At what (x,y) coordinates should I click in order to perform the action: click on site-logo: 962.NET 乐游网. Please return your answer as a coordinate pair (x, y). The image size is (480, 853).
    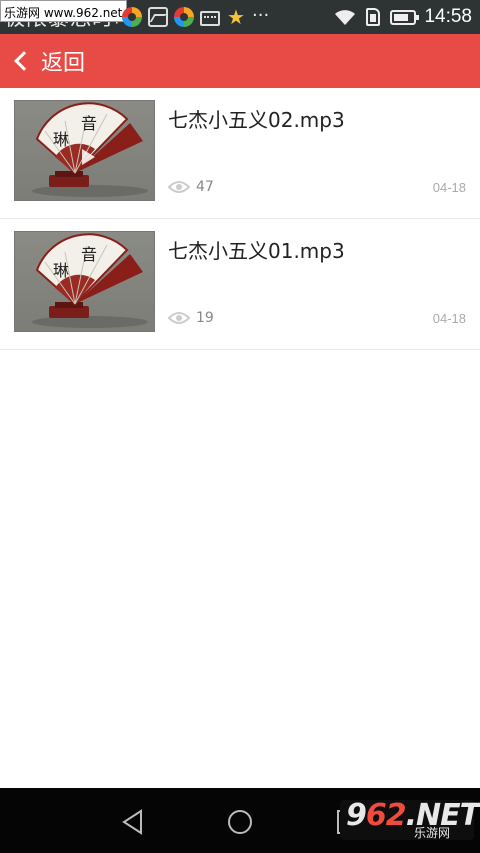
    Looking at the image, I should click on (410, 819).